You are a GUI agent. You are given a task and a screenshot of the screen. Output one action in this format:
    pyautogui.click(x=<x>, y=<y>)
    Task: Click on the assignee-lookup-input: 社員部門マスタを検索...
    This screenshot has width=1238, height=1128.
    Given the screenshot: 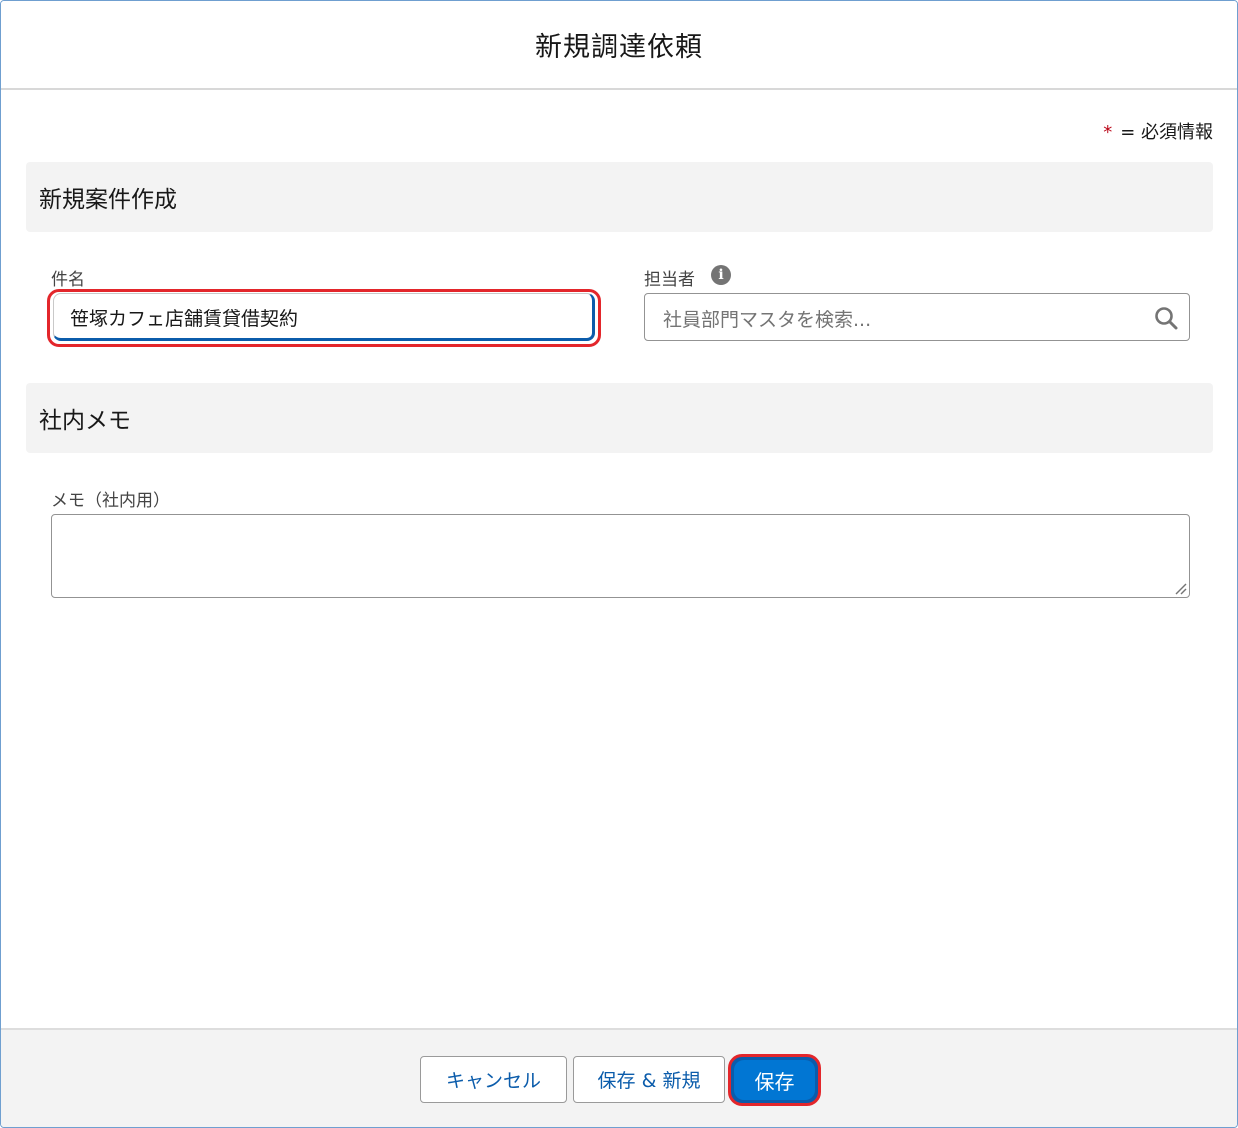 What is the action you would take?
    pyautogui.click(x=917, y=317)
    